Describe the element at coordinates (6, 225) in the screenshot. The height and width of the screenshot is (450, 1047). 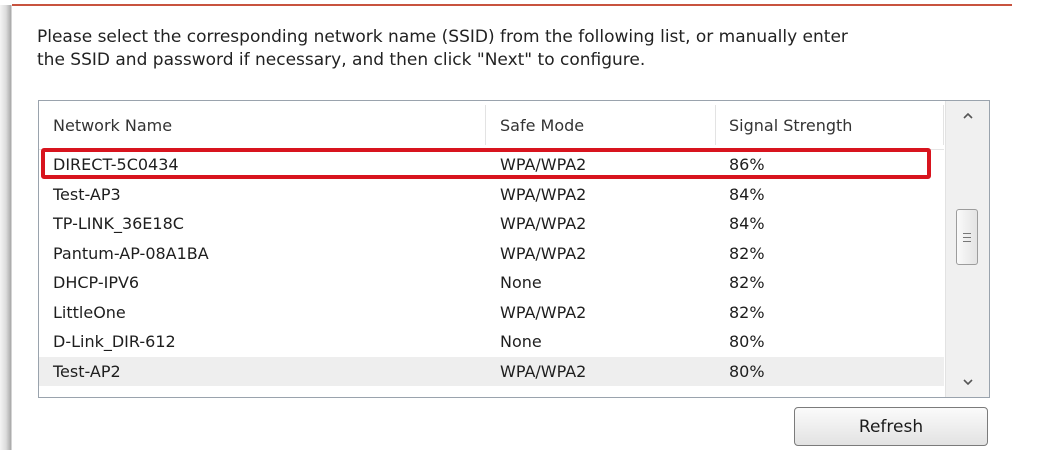
I see `window-left-border` at that location.